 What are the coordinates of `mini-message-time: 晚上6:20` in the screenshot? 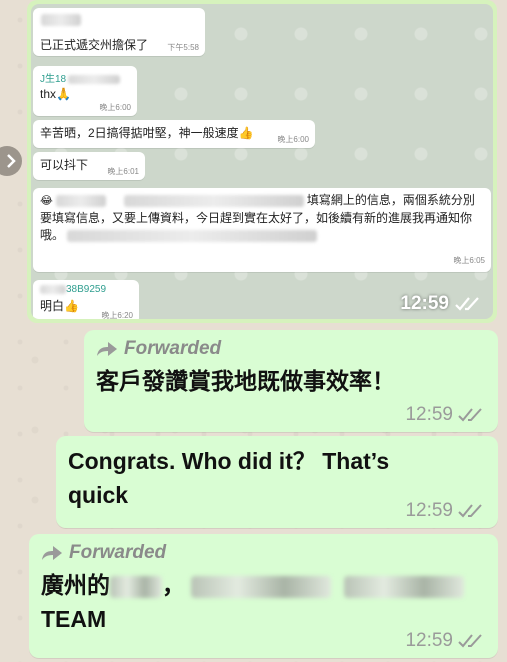 It's located at (117, 315).